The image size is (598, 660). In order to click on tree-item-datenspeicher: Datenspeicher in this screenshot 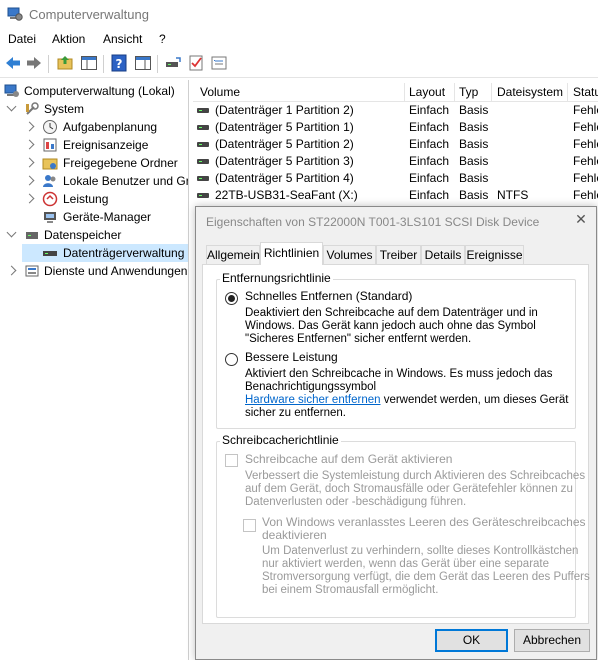, I will do `click(94, 235)`.